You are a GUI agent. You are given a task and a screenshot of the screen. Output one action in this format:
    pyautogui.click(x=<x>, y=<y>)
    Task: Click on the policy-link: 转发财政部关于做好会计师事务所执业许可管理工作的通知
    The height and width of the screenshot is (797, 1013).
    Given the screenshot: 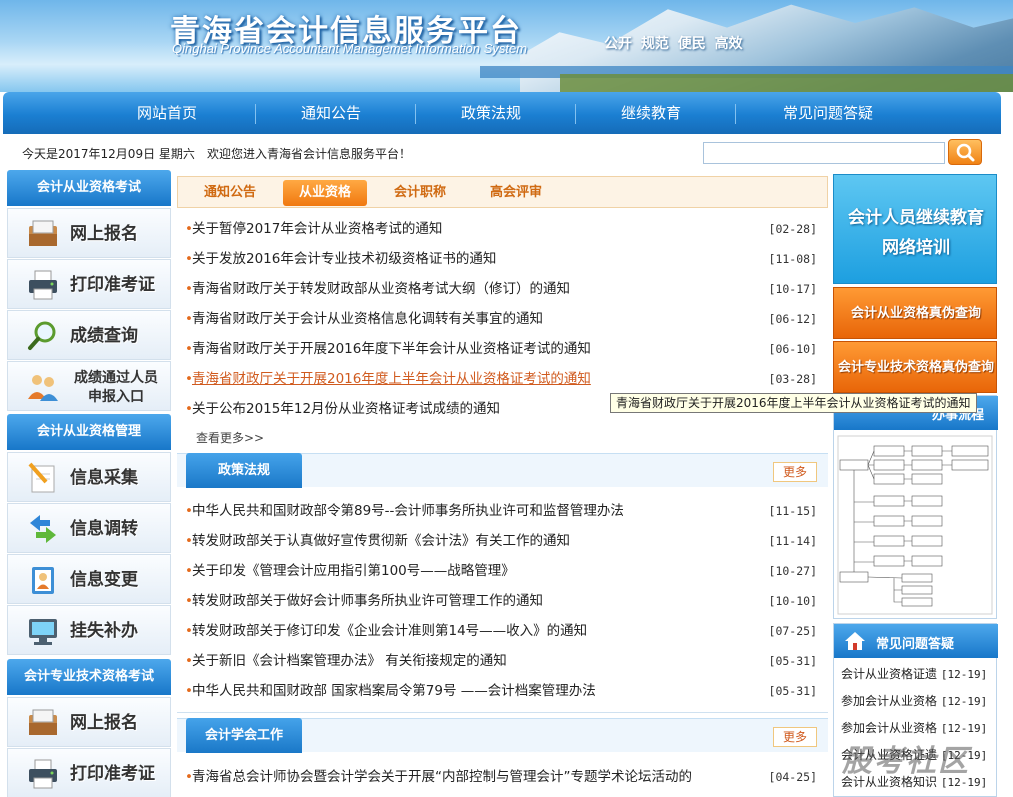 What is the action you would take?
    pyautogui.click(x=367, y=601)
    